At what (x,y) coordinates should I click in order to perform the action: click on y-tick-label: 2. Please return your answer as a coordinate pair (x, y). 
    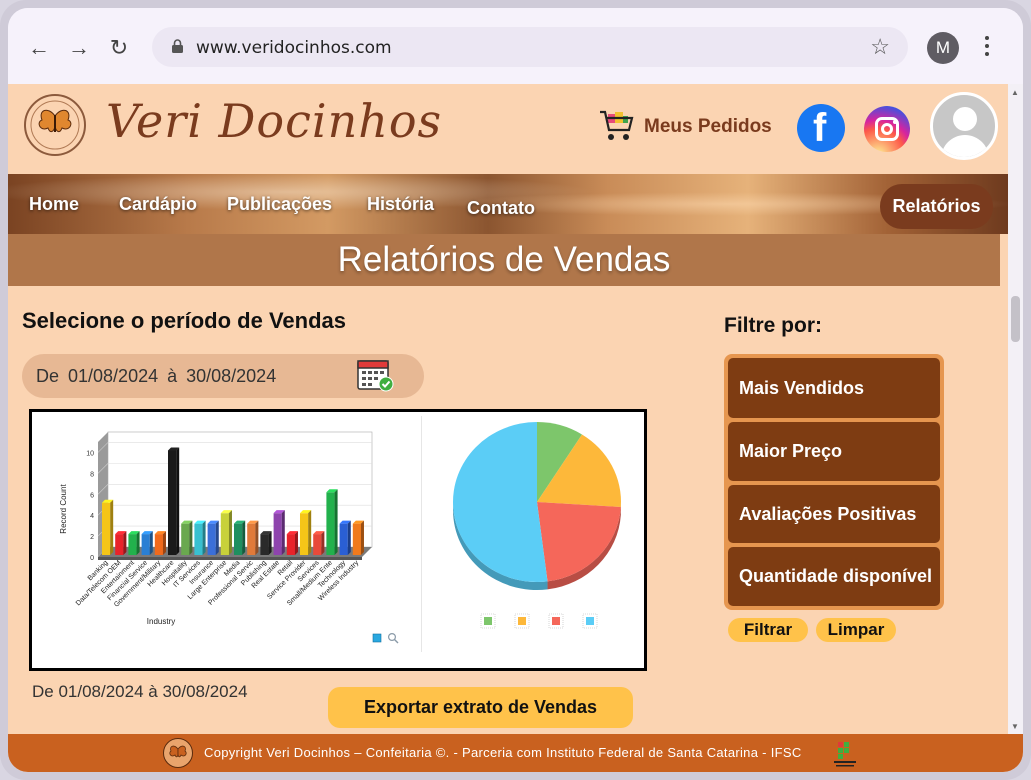
    Looking at the image, I should click on (92, 537).